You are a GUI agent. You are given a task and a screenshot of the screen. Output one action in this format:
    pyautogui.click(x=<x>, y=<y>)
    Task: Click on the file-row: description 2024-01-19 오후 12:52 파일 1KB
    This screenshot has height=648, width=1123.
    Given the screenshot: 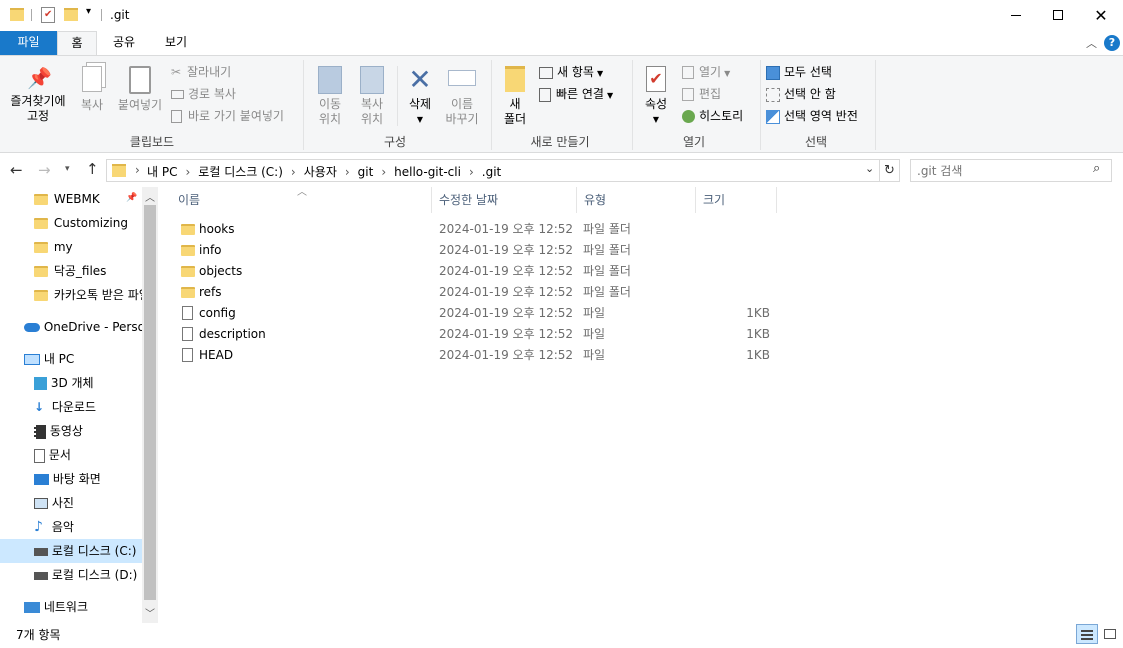 What is the action you would take?
    pyautogui.click(x=478, y=334)
    